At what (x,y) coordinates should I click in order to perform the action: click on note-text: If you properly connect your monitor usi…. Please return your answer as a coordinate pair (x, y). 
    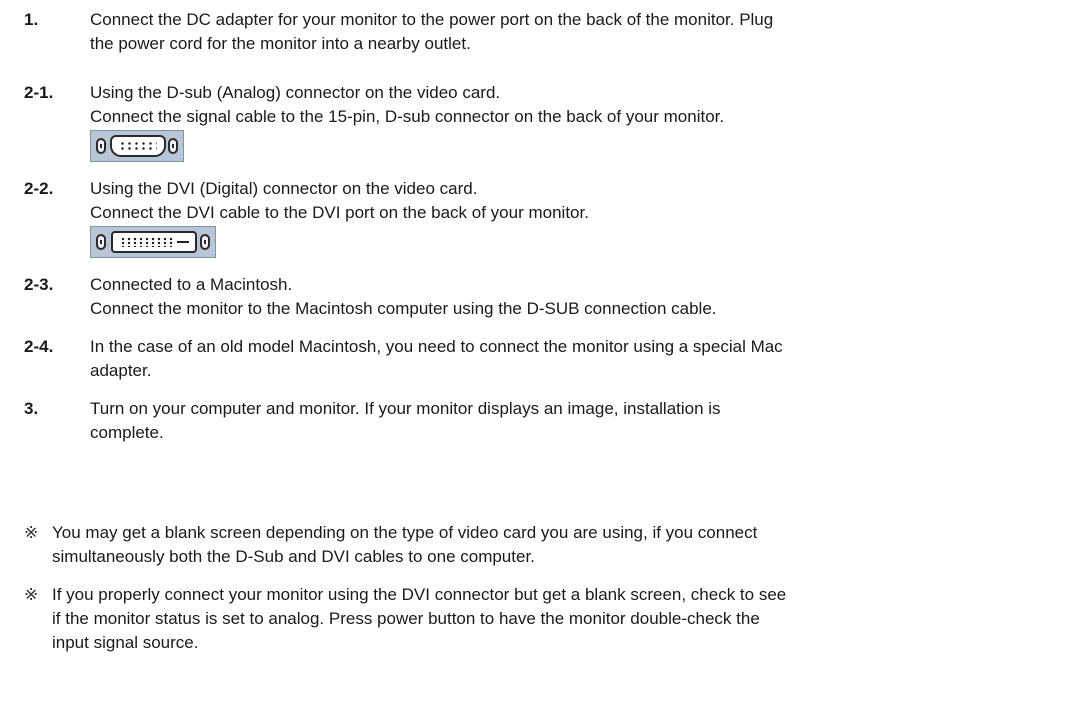
    Looking at the image, I should click on (567, 619).